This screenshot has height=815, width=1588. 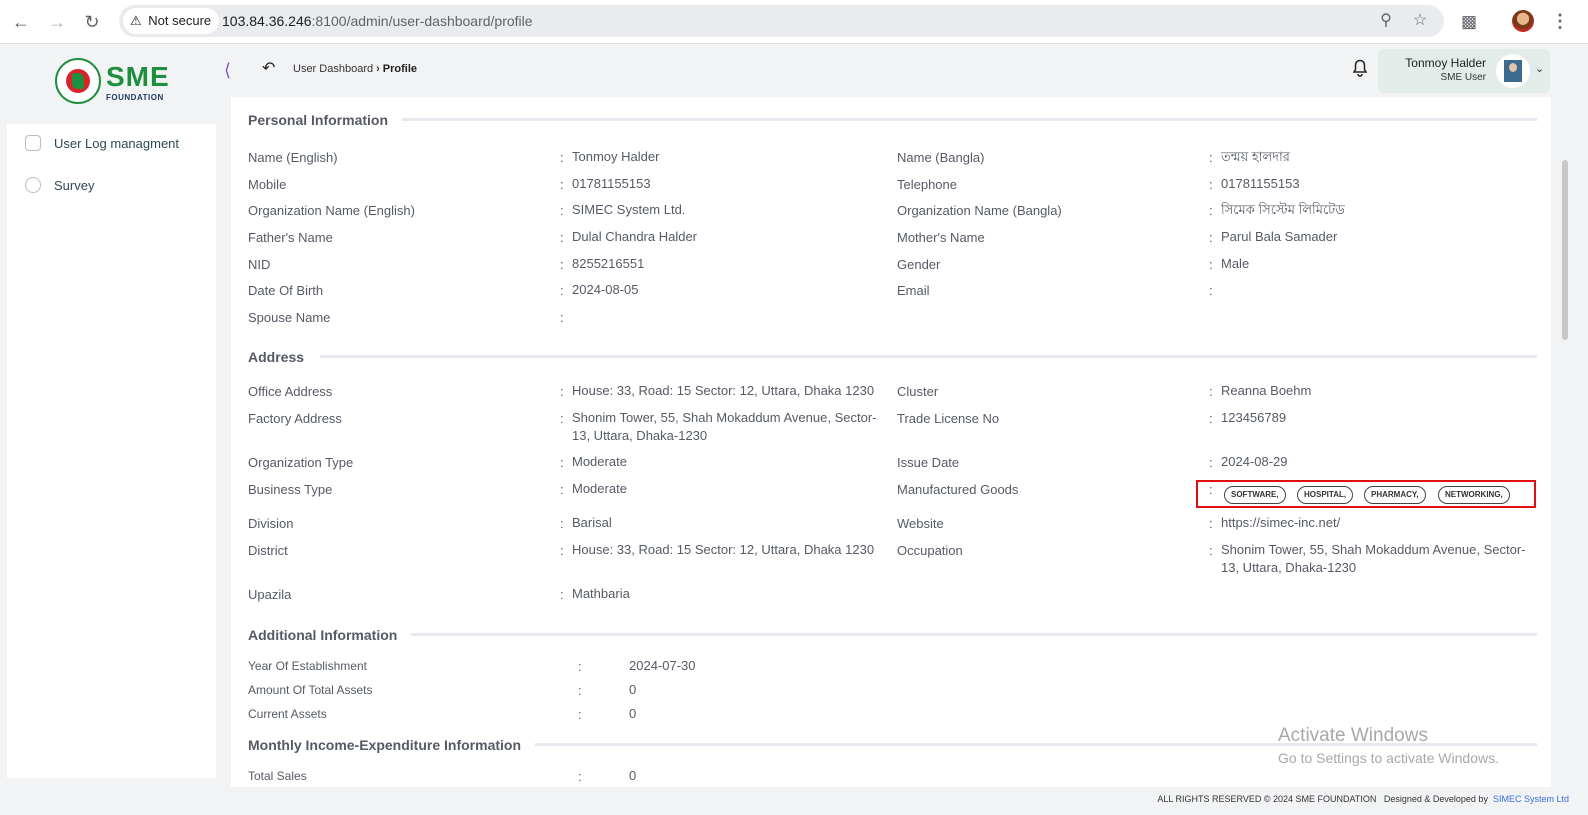 I want to click on field-label: Factory Address, so click(x=295, y=418).